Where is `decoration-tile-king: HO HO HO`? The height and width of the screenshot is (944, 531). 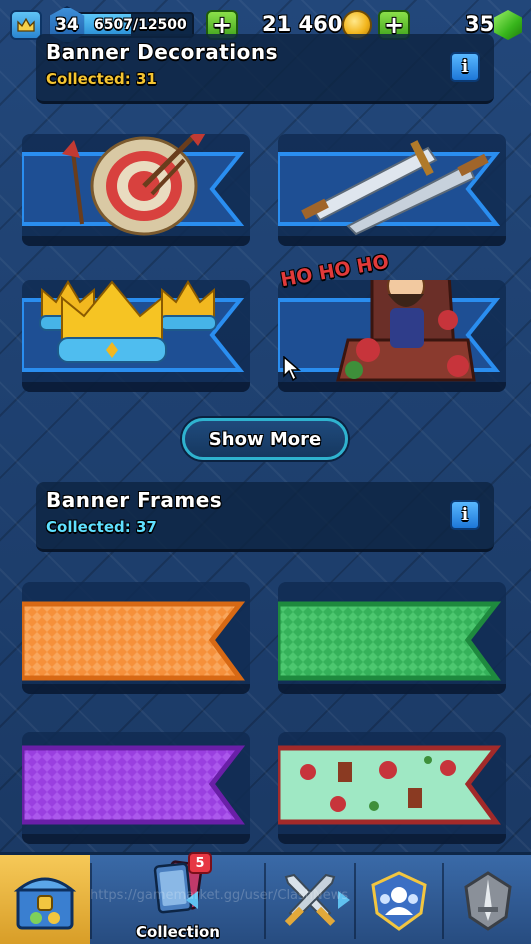 decoration-tile-king: HO HO HO is located at coordinates (392, 321).